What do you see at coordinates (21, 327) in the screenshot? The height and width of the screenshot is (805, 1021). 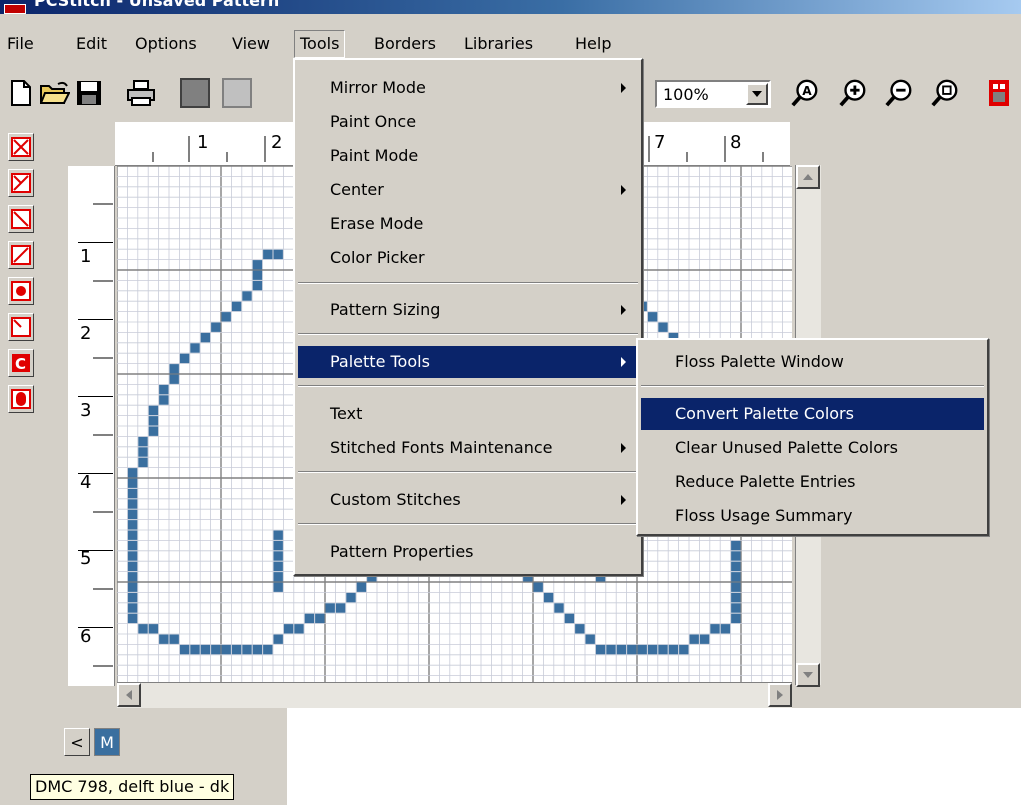 I see `quarter-stitch-icon` at bounding box center [21, 327].